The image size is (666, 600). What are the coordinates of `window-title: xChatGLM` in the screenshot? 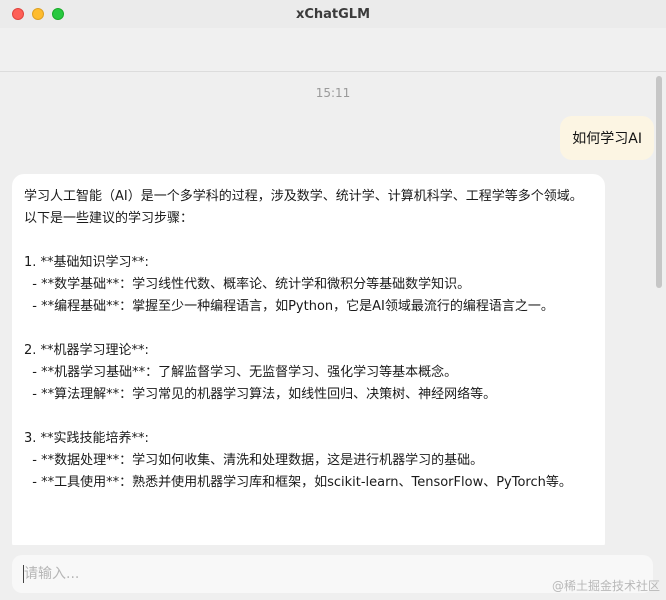 It's located at (333, 14).